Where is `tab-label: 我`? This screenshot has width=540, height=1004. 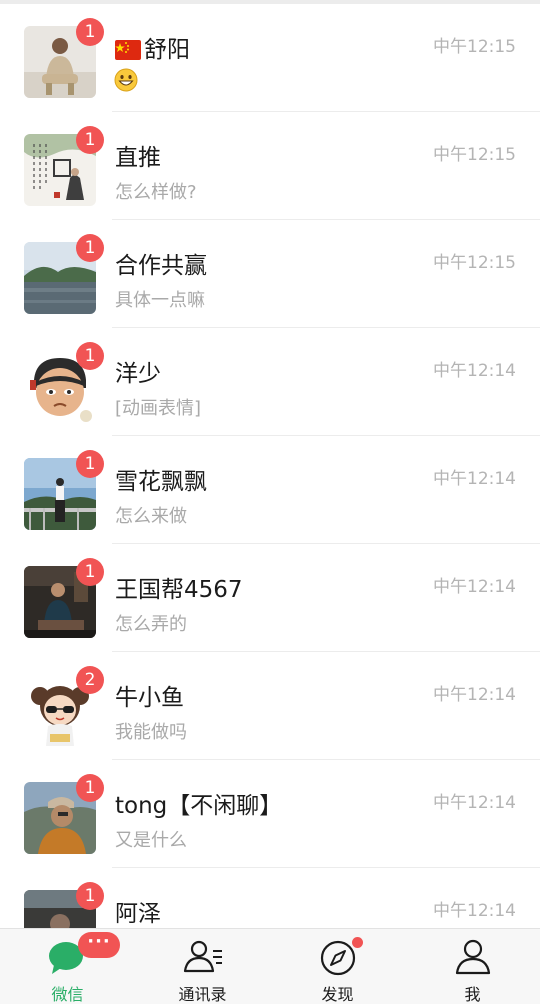
tab-label: 我 is located at coordinates (472, 994).